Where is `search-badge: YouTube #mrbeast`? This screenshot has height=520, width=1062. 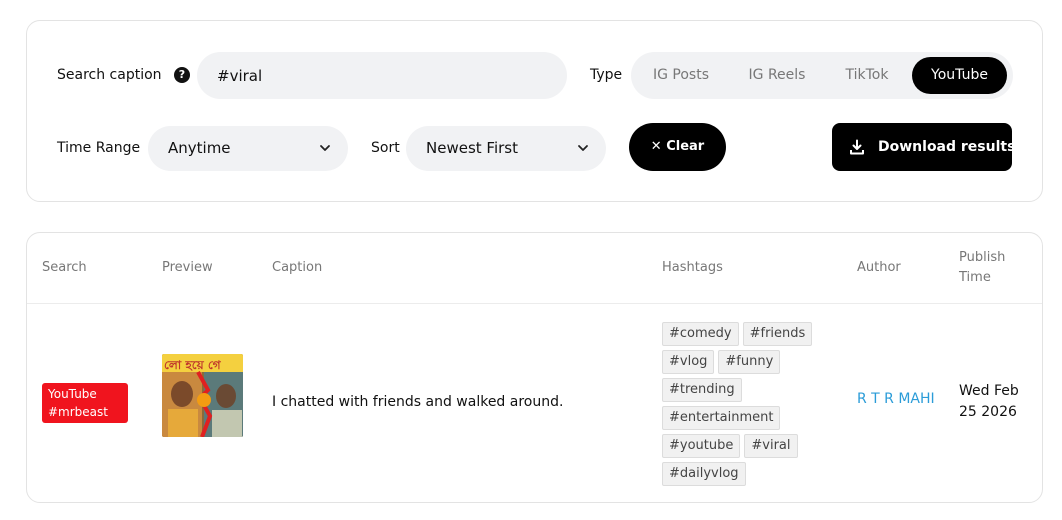
search-badge: YouTube #mrbeast is located at coordinates (85, 403).